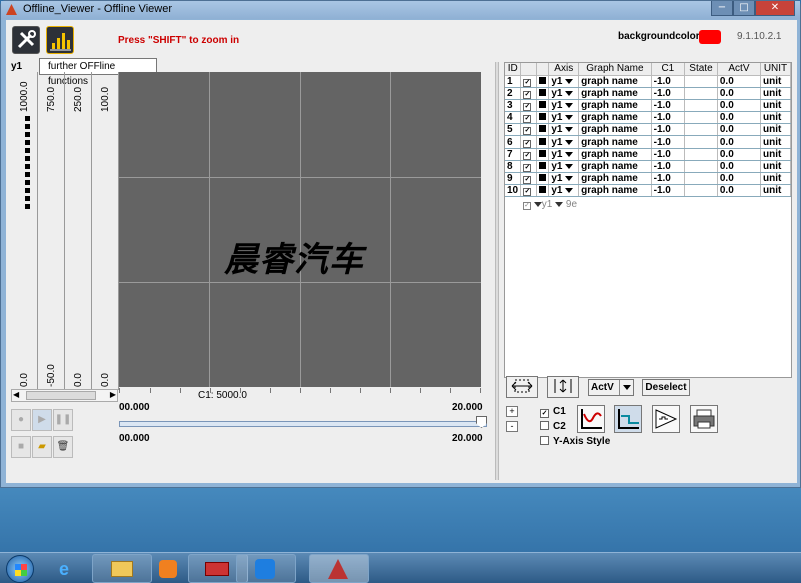 The image size is (801, 583). I want to click on table-row: 8 ✓ y1 graph name -1.0 0.0 unit, so click(648, 167).